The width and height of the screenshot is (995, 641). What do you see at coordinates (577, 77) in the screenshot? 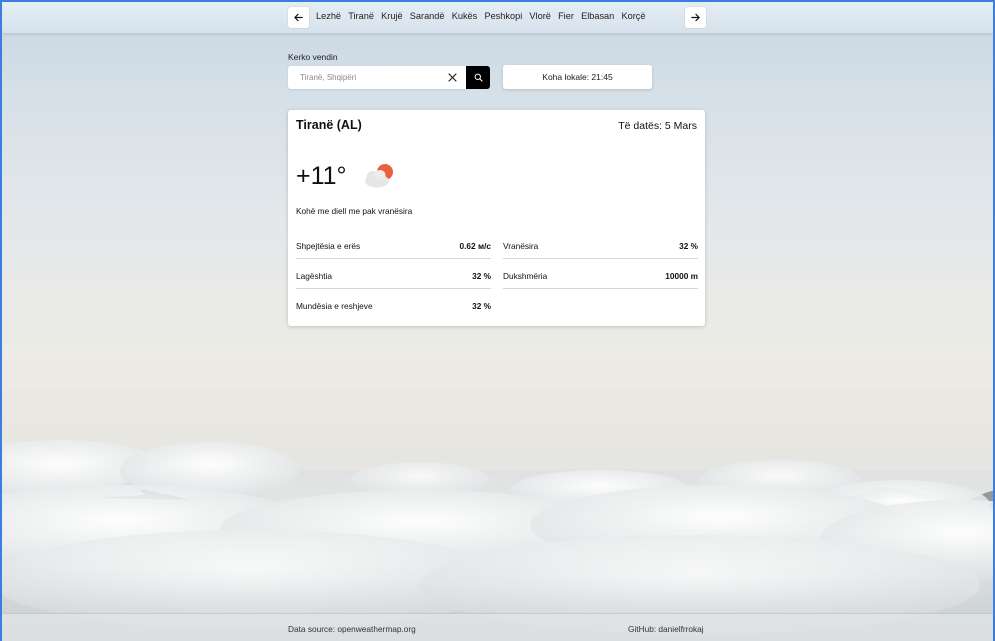
I see `local-time-display: Koha lokale: 21:45` at bounding box center [577, 77].